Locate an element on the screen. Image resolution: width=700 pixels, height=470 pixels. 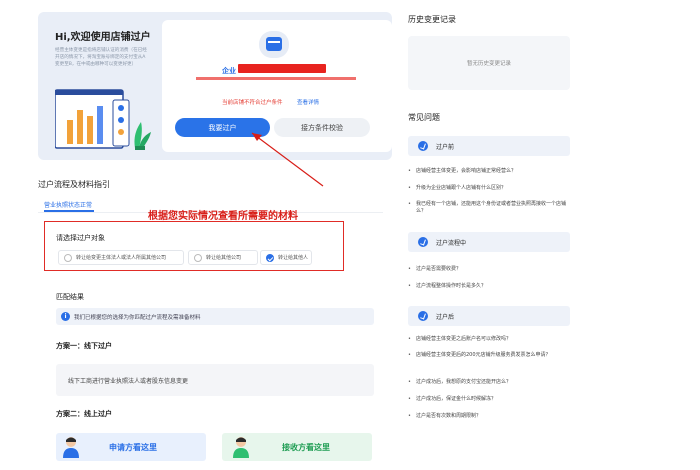
receiver-check-button: 接方条件校验 is located at coordinates (322, 127).